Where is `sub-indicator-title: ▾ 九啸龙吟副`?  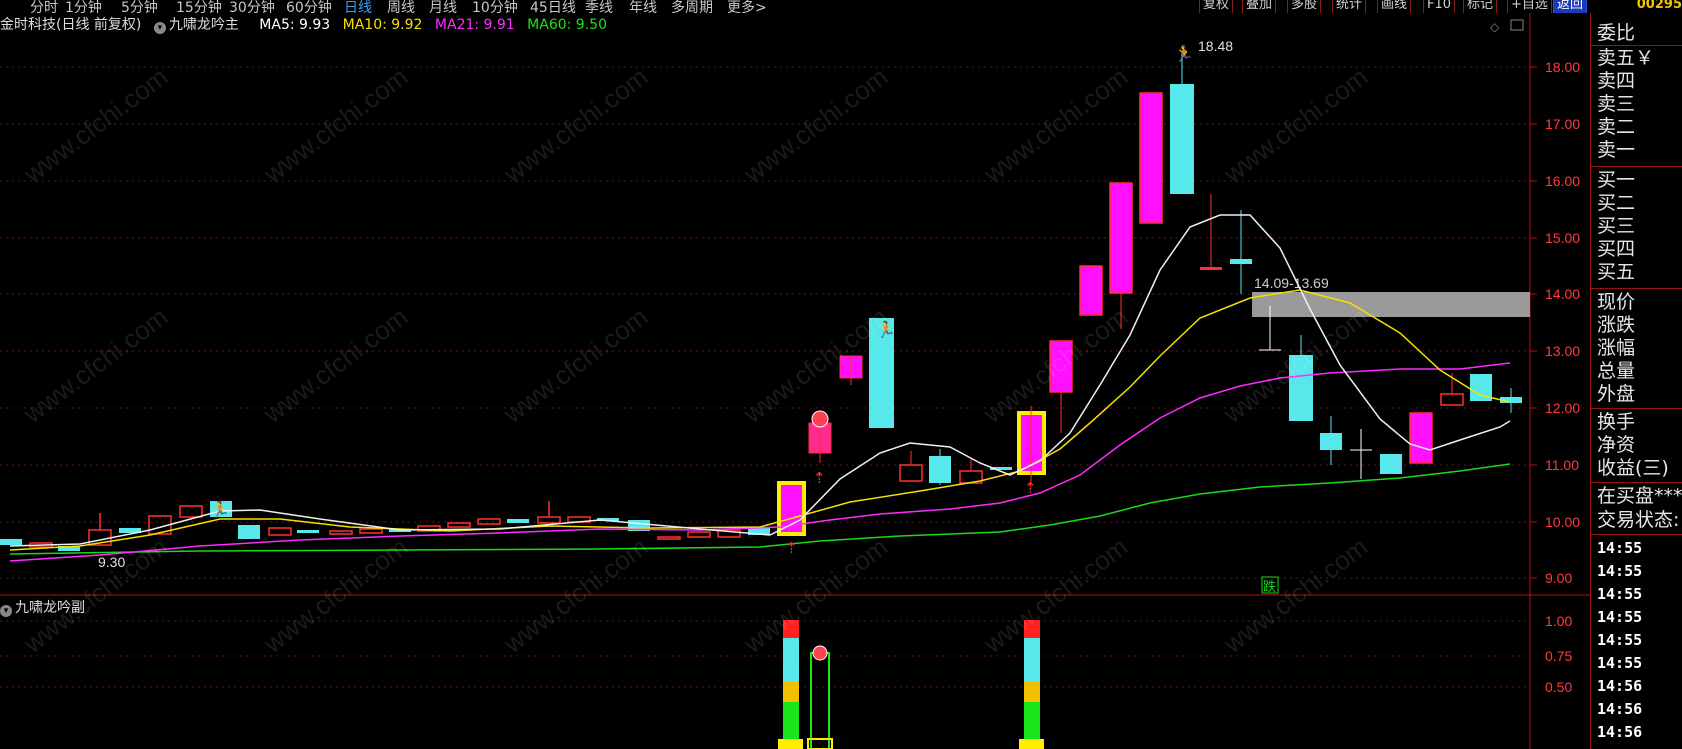
sub-indicator-title: ▾ 九啸龙吟副 is located at coordinates (42, 607).